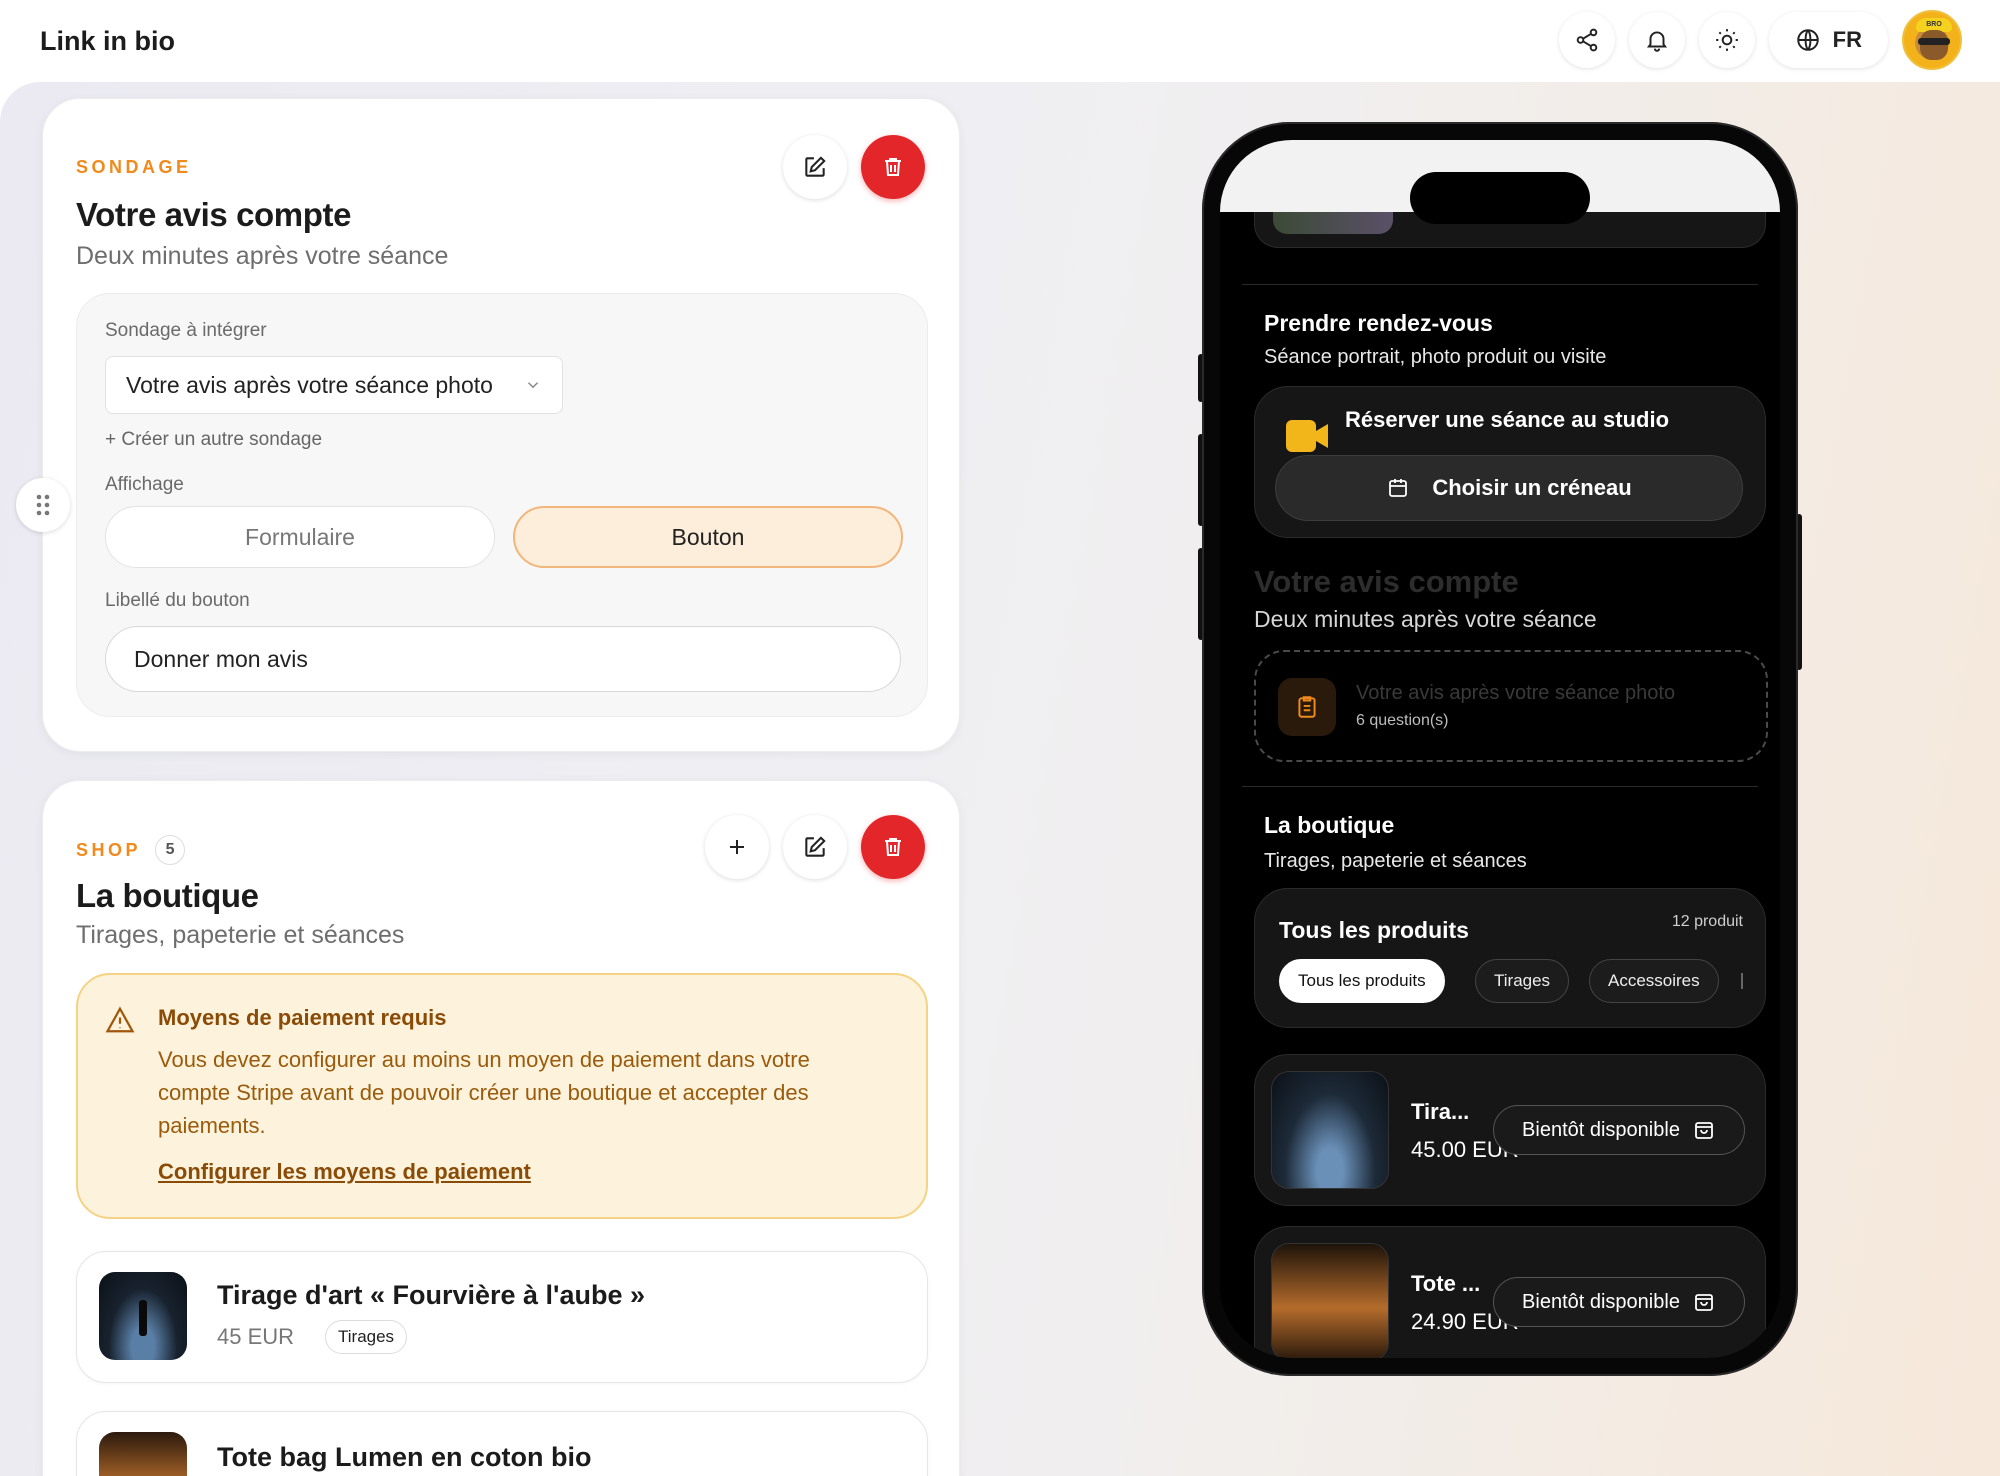 The height and width of the screenshot is (1476, 2000). What do you see at coordinates (1435, 357) in the screenshot?
I see `booking-subtitle: Séance portrait, photo produit ou visite` at bounding box center [1435, 357].